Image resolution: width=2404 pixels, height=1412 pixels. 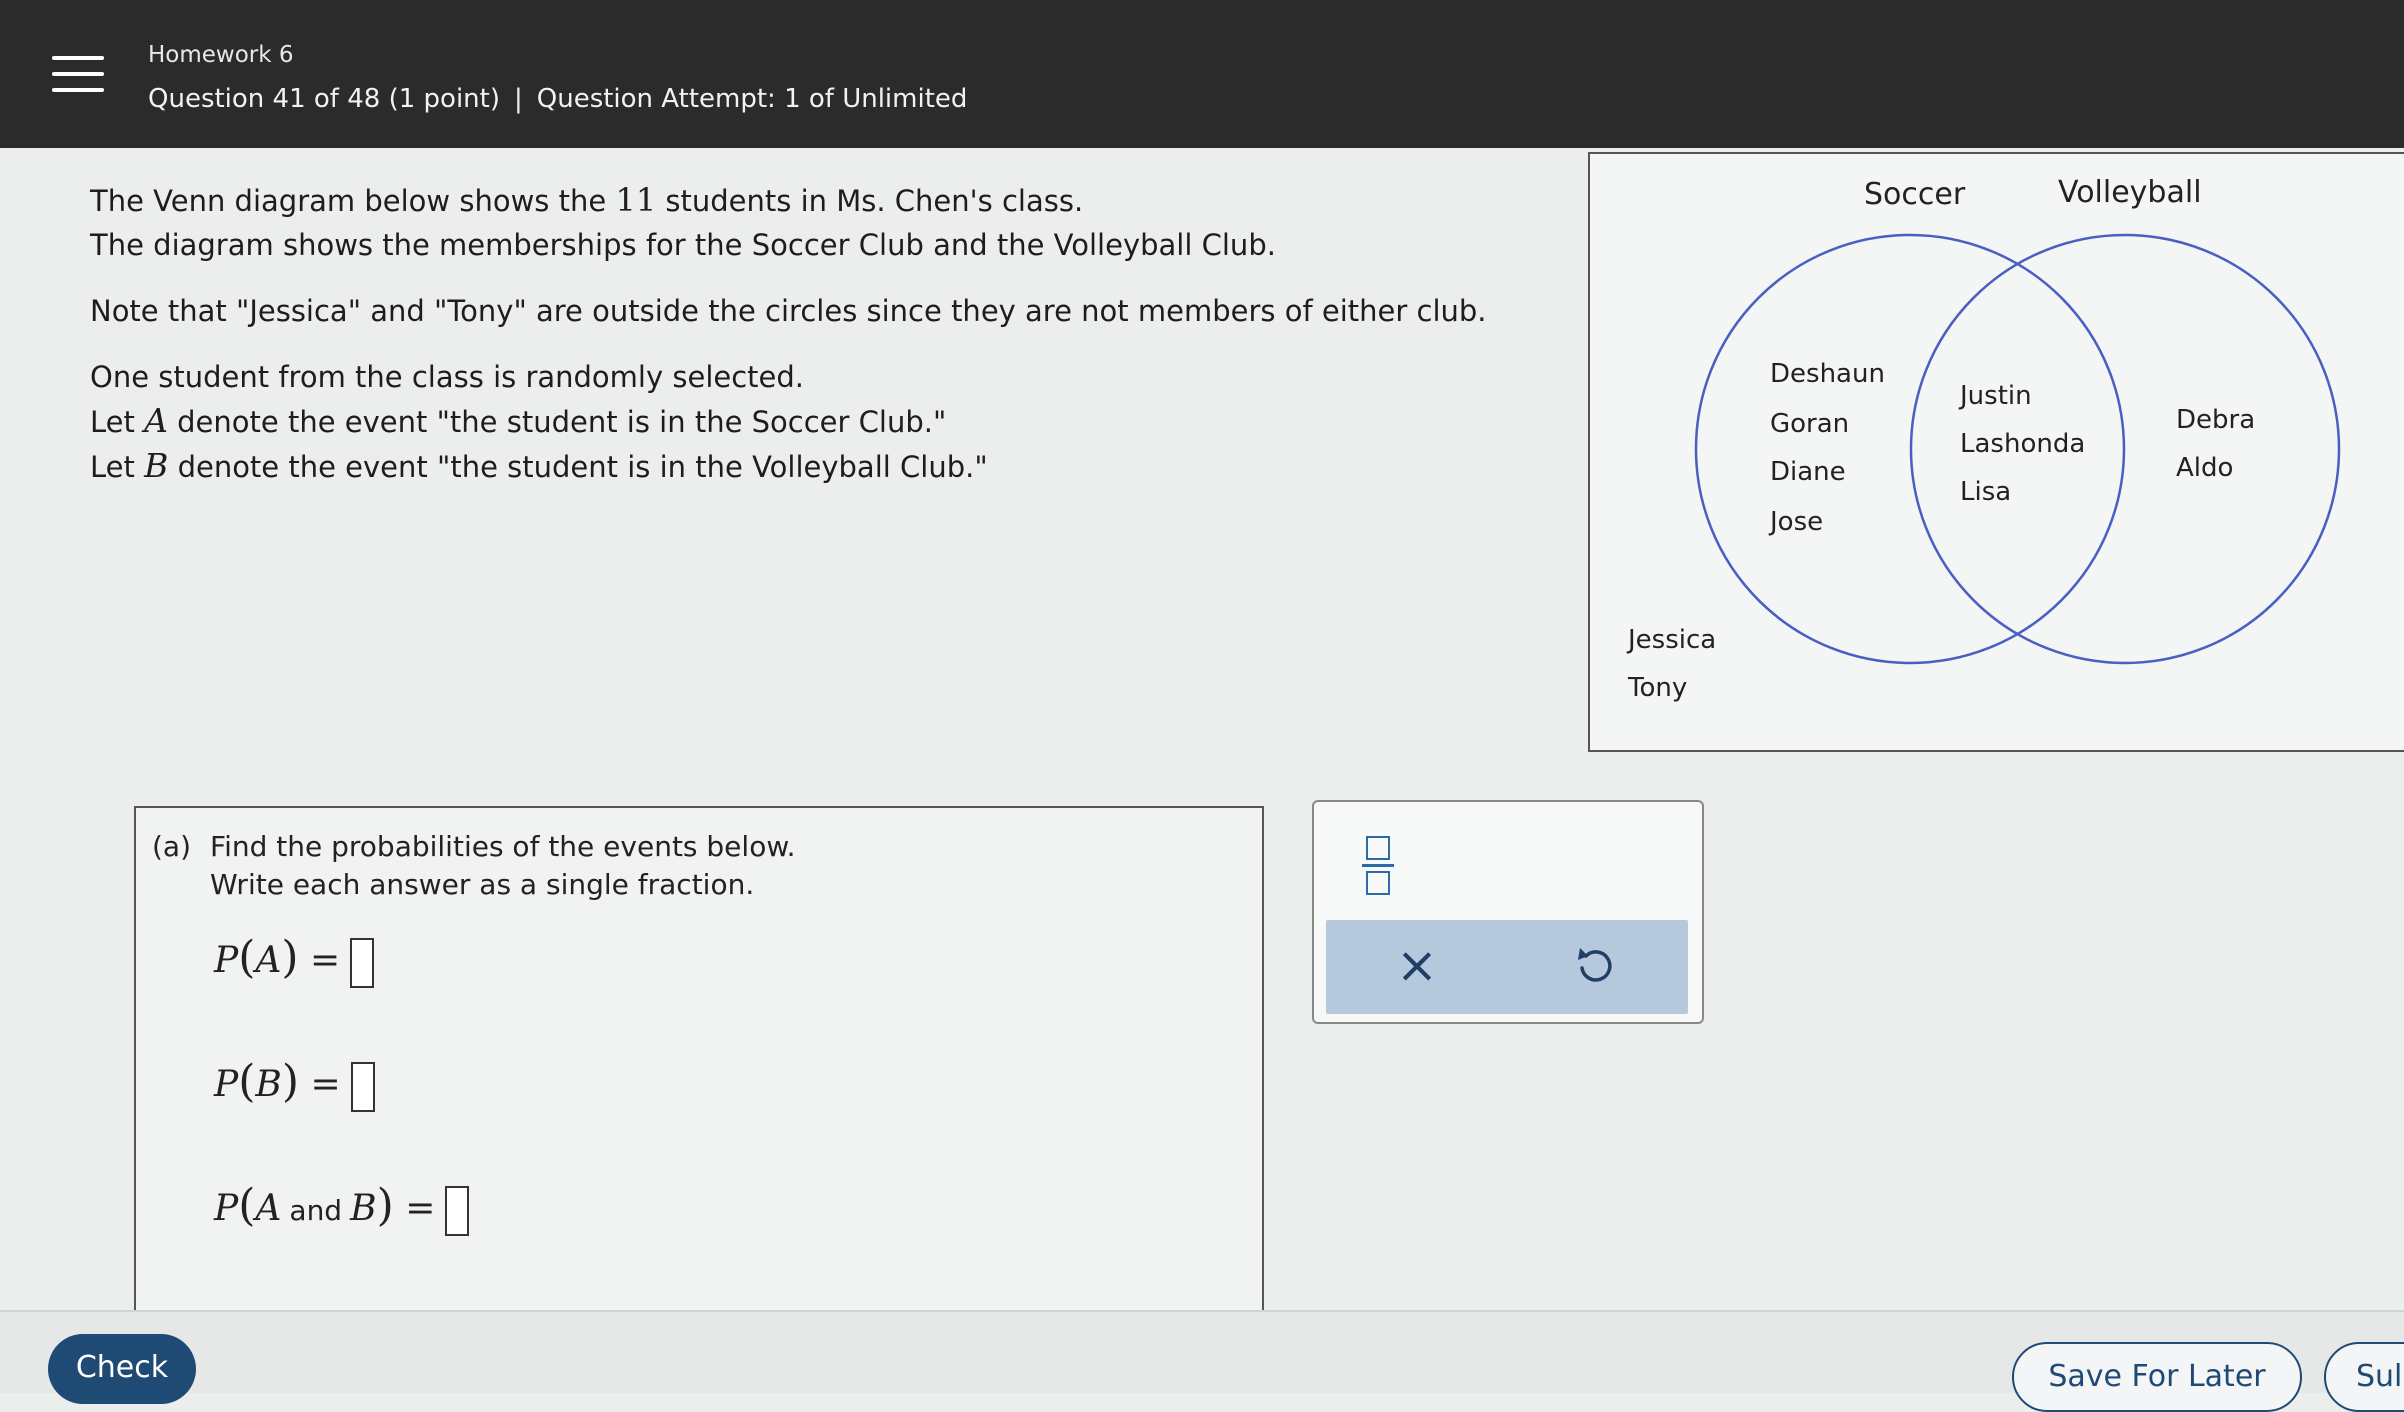 I want to click on venn-name: Jose, so click(x=1795, y=522).